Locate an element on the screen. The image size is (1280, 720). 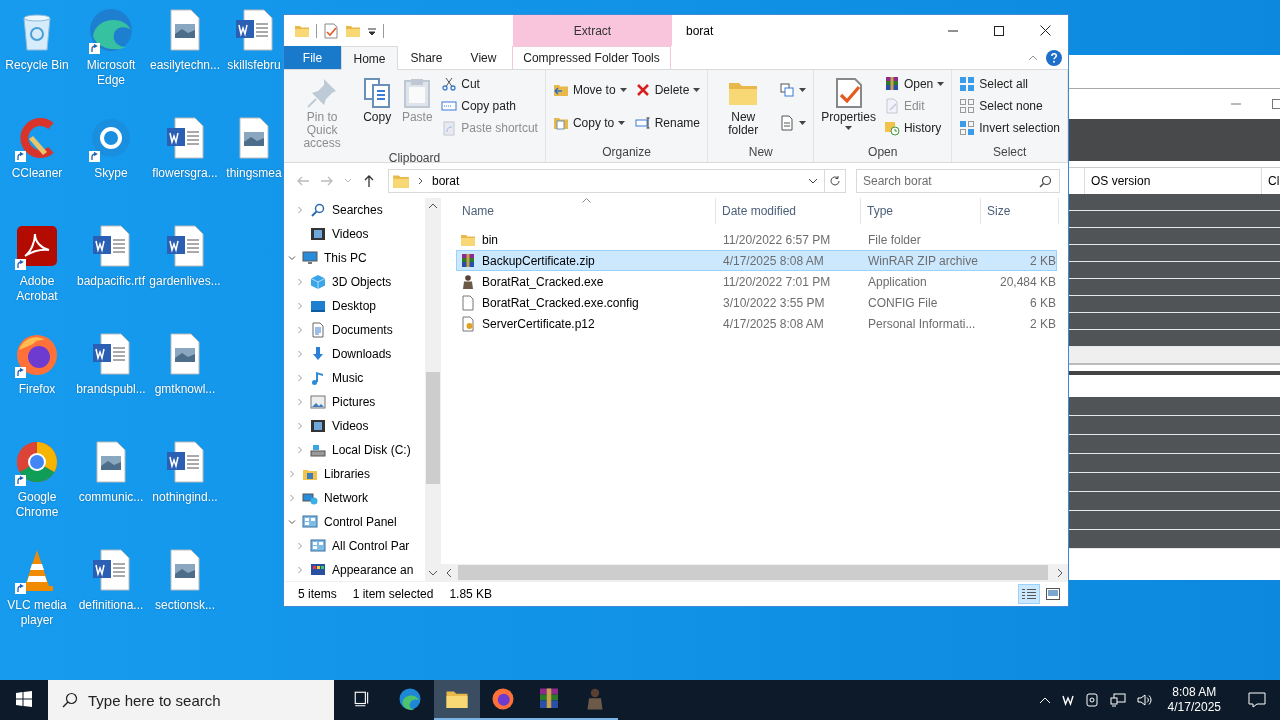
details-view-button is located at coordinates (1029, 594).